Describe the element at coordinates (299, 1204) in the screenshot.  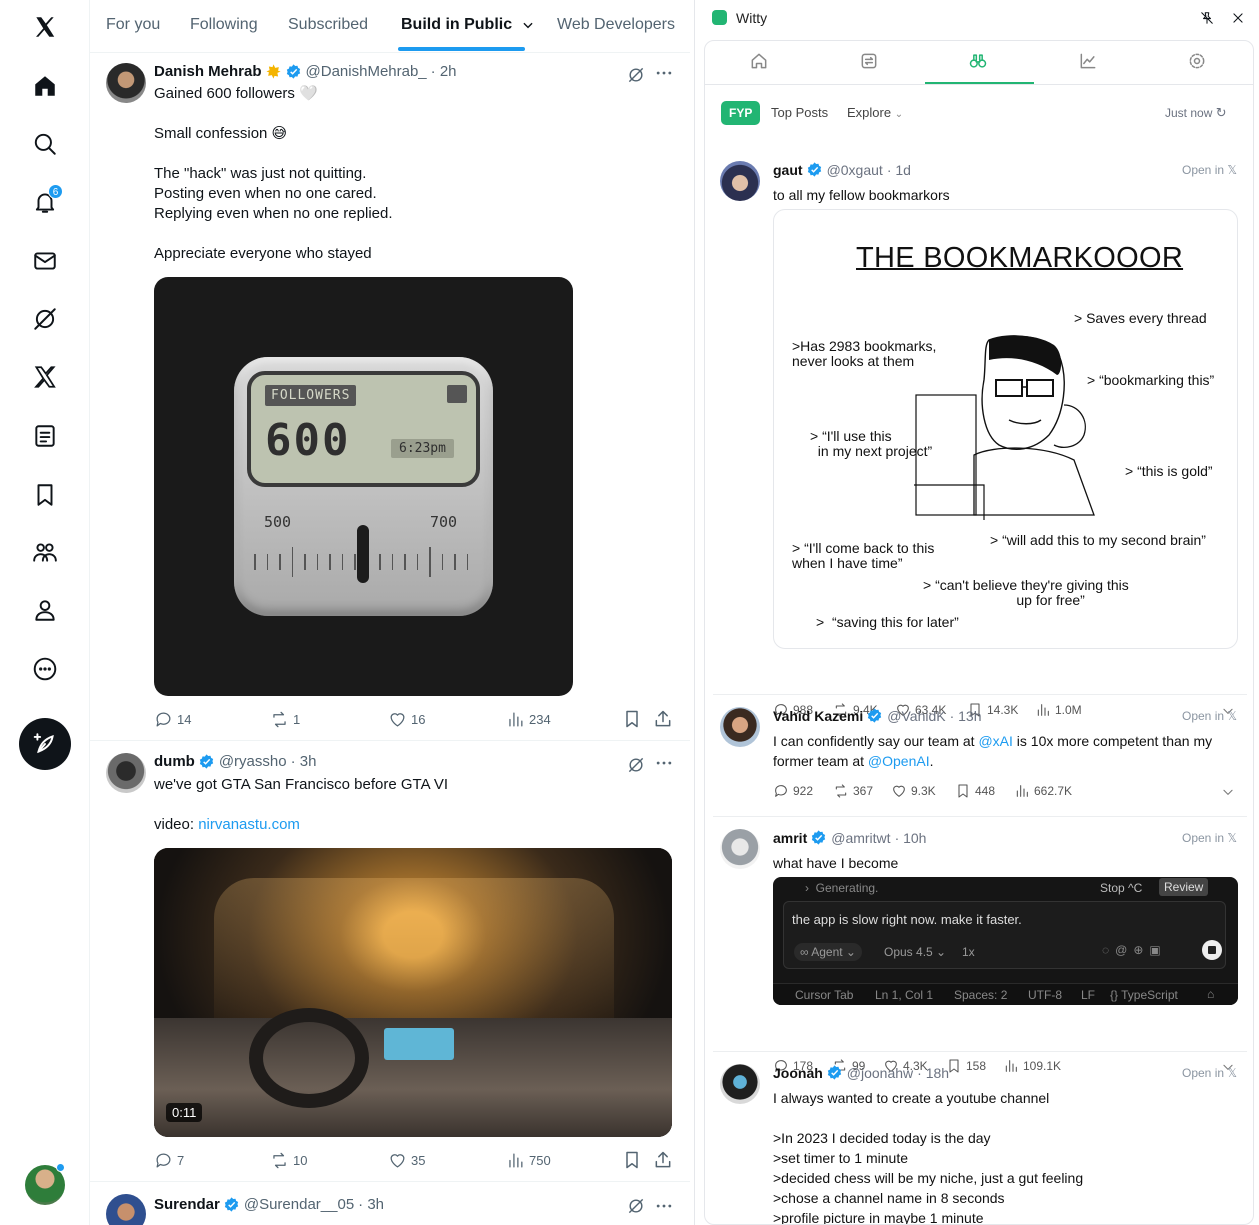
I see `author-handle: @Surendar__05` at that location.